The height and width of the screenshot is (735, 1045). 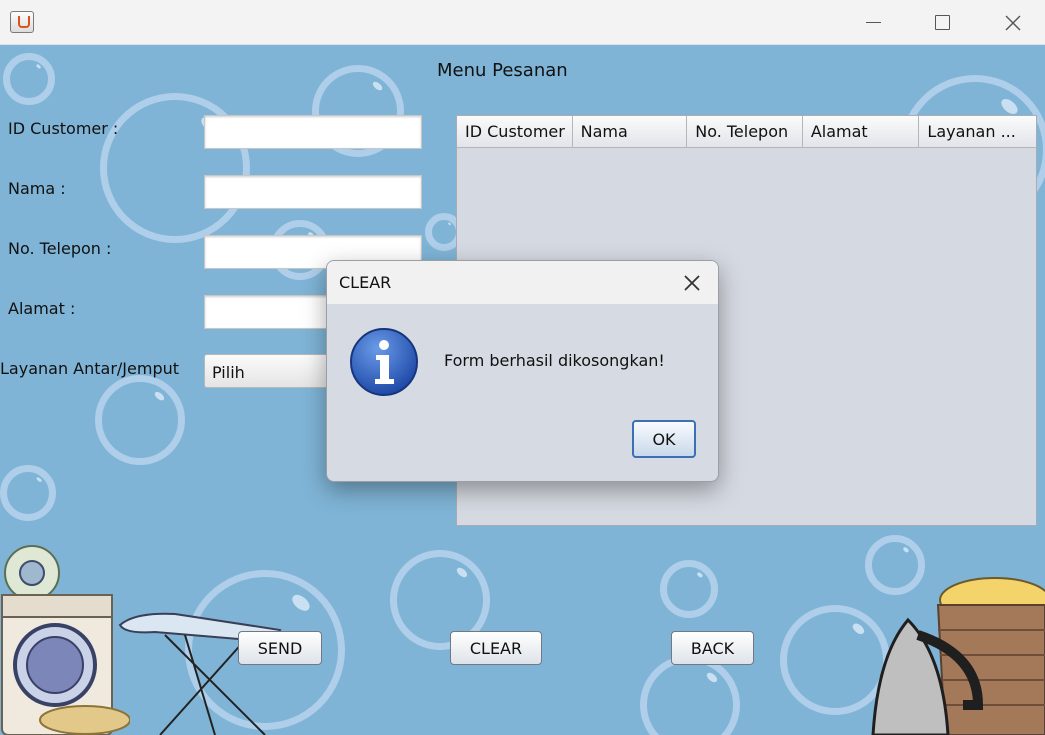 What do you see at coordinates (365, 282) in the screenshot?
I see `dialog-title: CLEAR` at bounding box center [365, 282].